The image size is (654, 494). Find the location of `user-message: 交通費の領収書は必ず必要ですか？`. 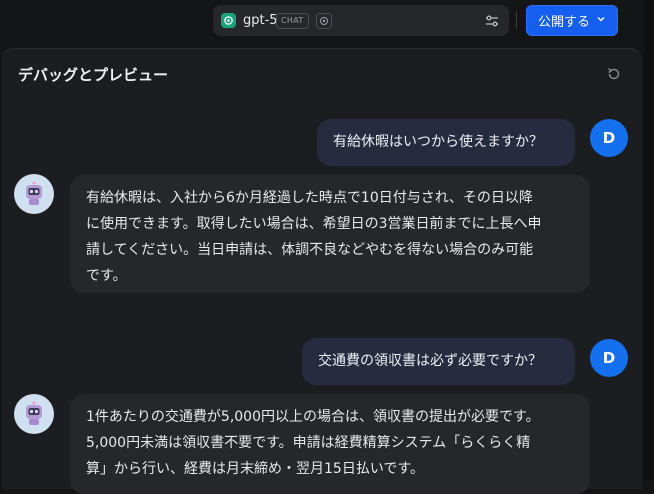

user-message: 交通費の領収書は必ず必要ですか？ is located at coordinates (438, 361).